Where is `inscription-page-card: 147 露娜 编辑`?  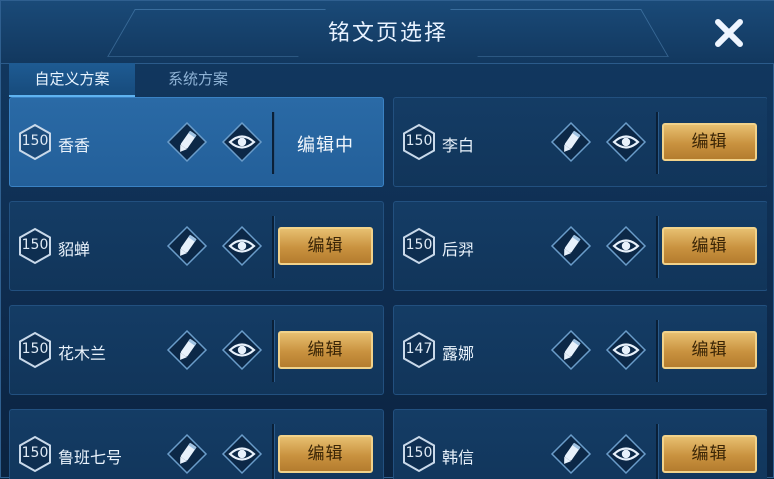 inscription-page-card: 147 露娜 编辑 is located at coordinates (580, 350).